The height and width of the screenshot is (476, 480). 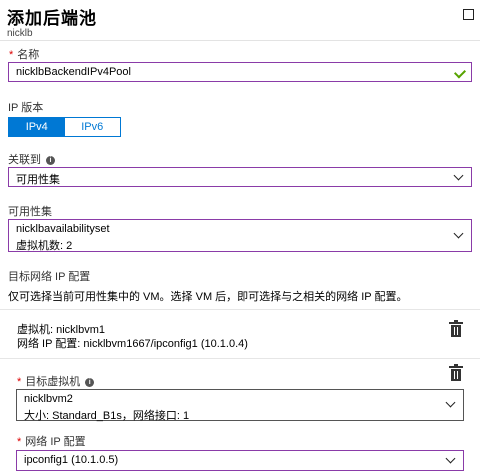 I want to click on availability-set-label: 可用性集, so click(x=30, y=212).